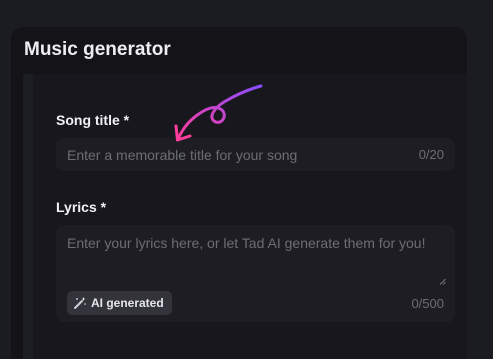  What do you see at coordinates (93, 120) in the screenshot?
I see `song-title-label: Song title *` at bounding box center [93, 120].